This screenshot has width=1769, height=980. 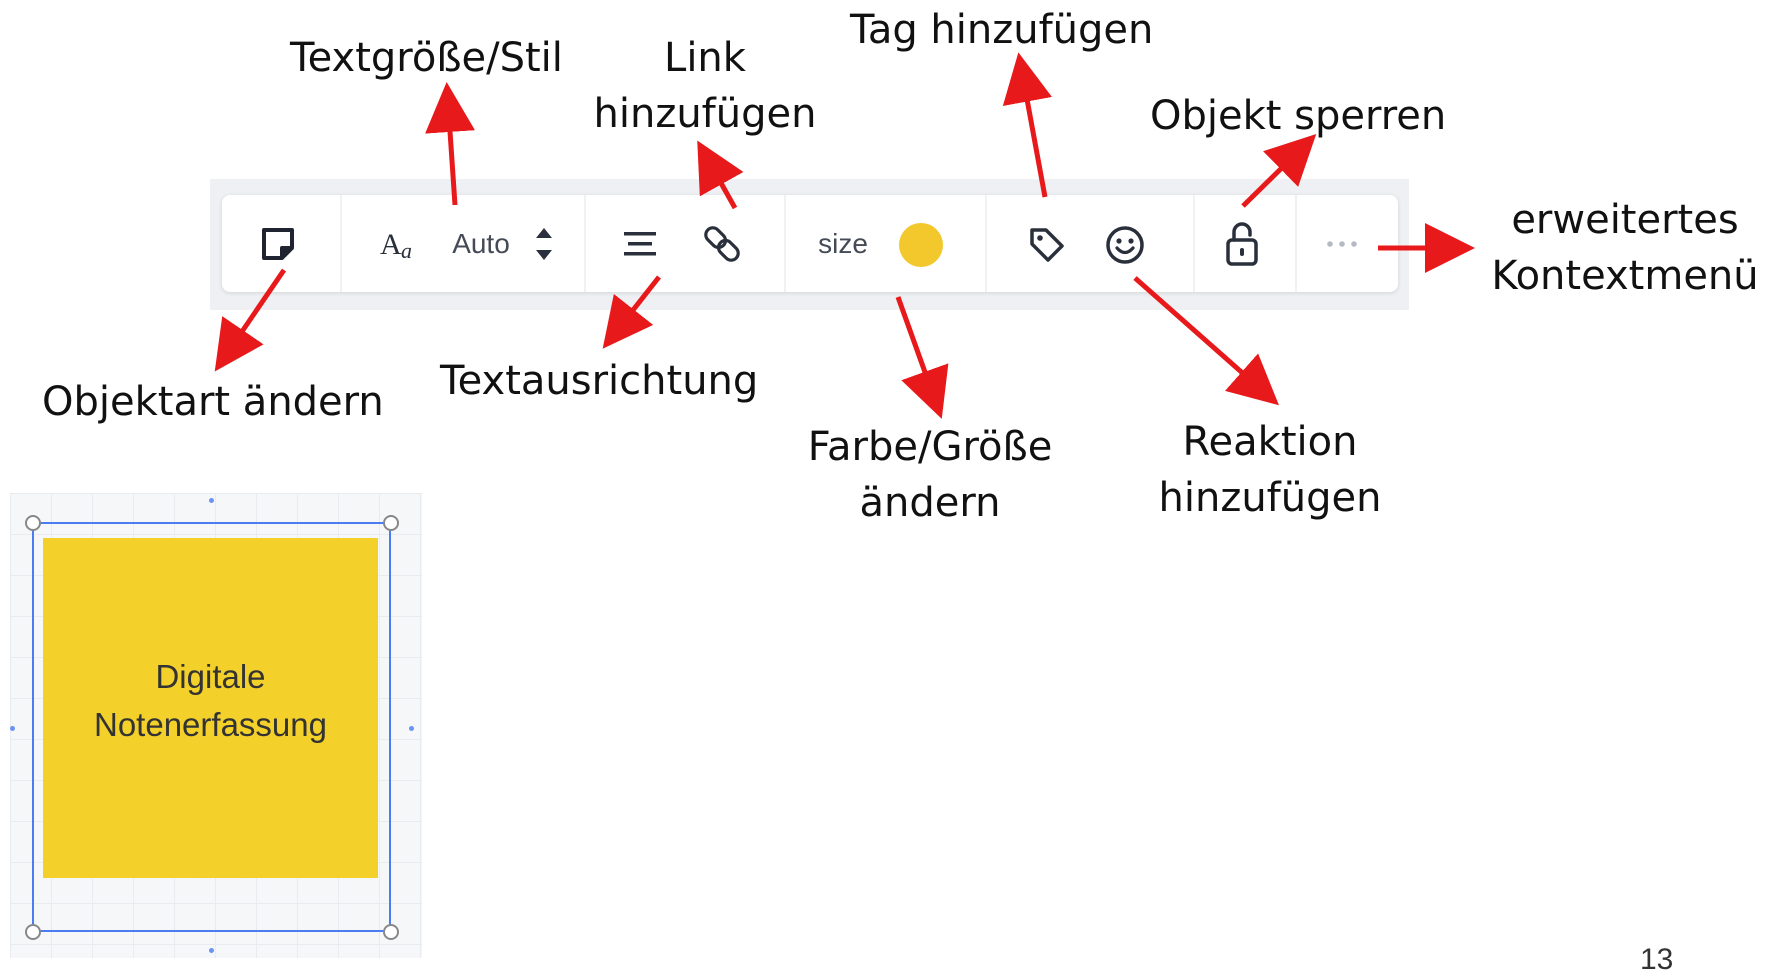 I want to click on label-context-line2: Kontextmenü, so click(x=1625, y=276).